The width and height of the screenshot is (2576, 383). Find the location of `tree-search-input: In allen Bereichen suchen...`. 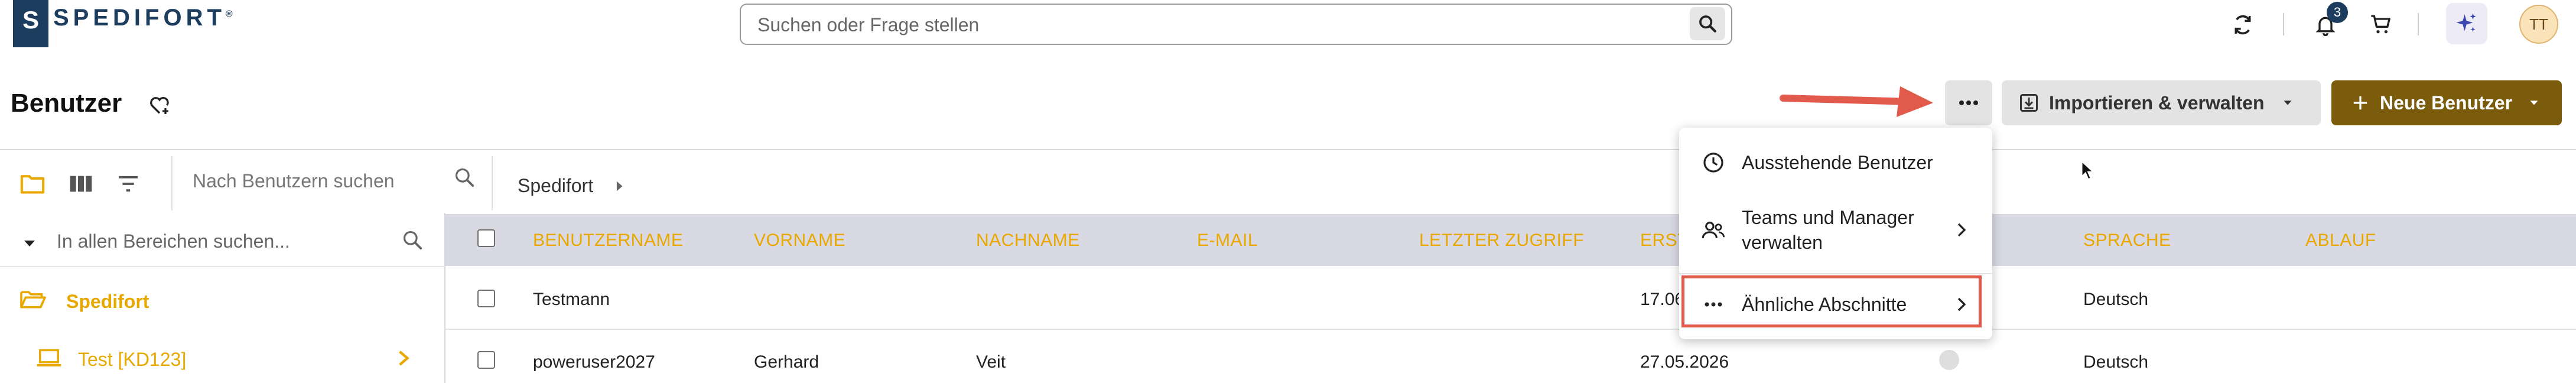

tree-search-input: In allen Bereichen suchen... is located at coordinates (173, 241).